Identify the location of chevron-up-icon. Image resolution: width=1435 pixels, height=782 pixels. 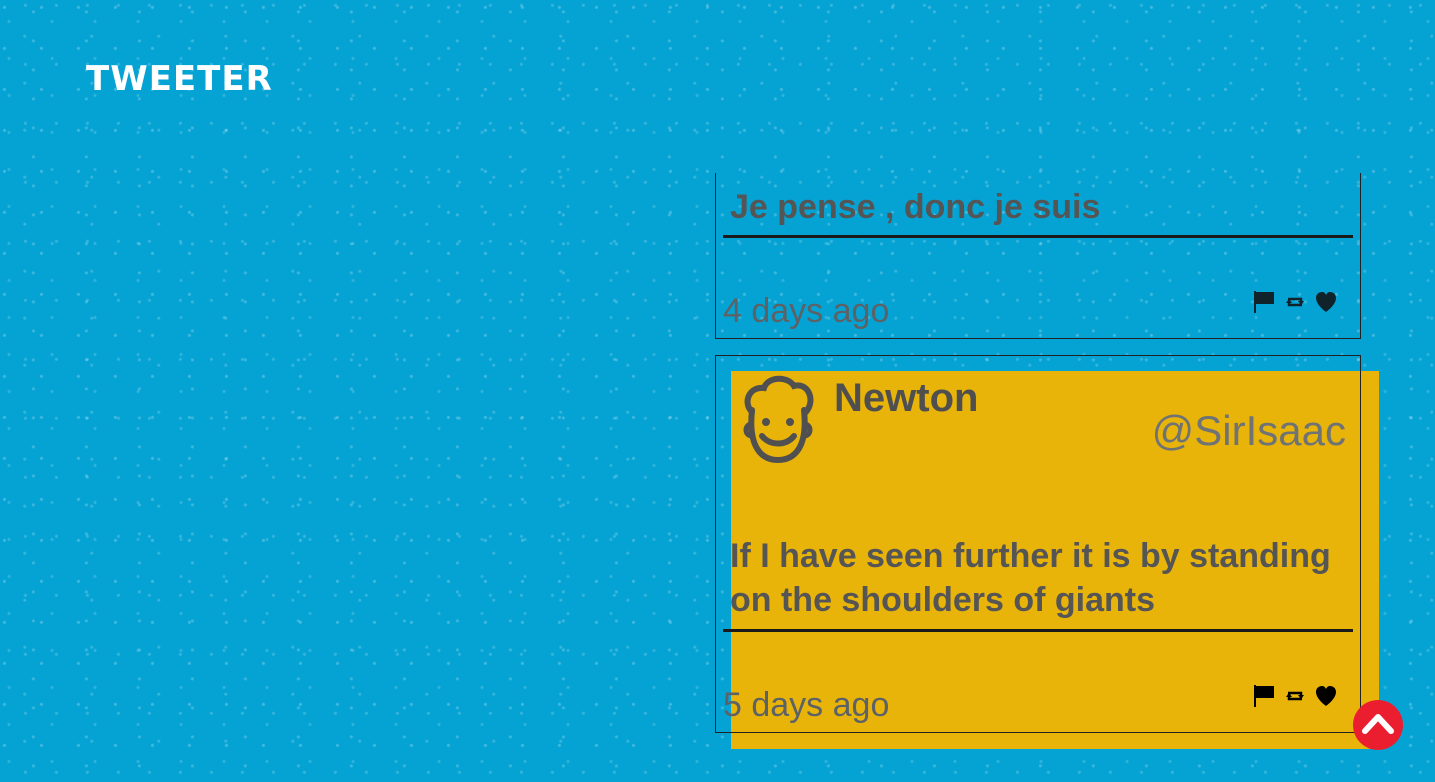
(1378, 725).